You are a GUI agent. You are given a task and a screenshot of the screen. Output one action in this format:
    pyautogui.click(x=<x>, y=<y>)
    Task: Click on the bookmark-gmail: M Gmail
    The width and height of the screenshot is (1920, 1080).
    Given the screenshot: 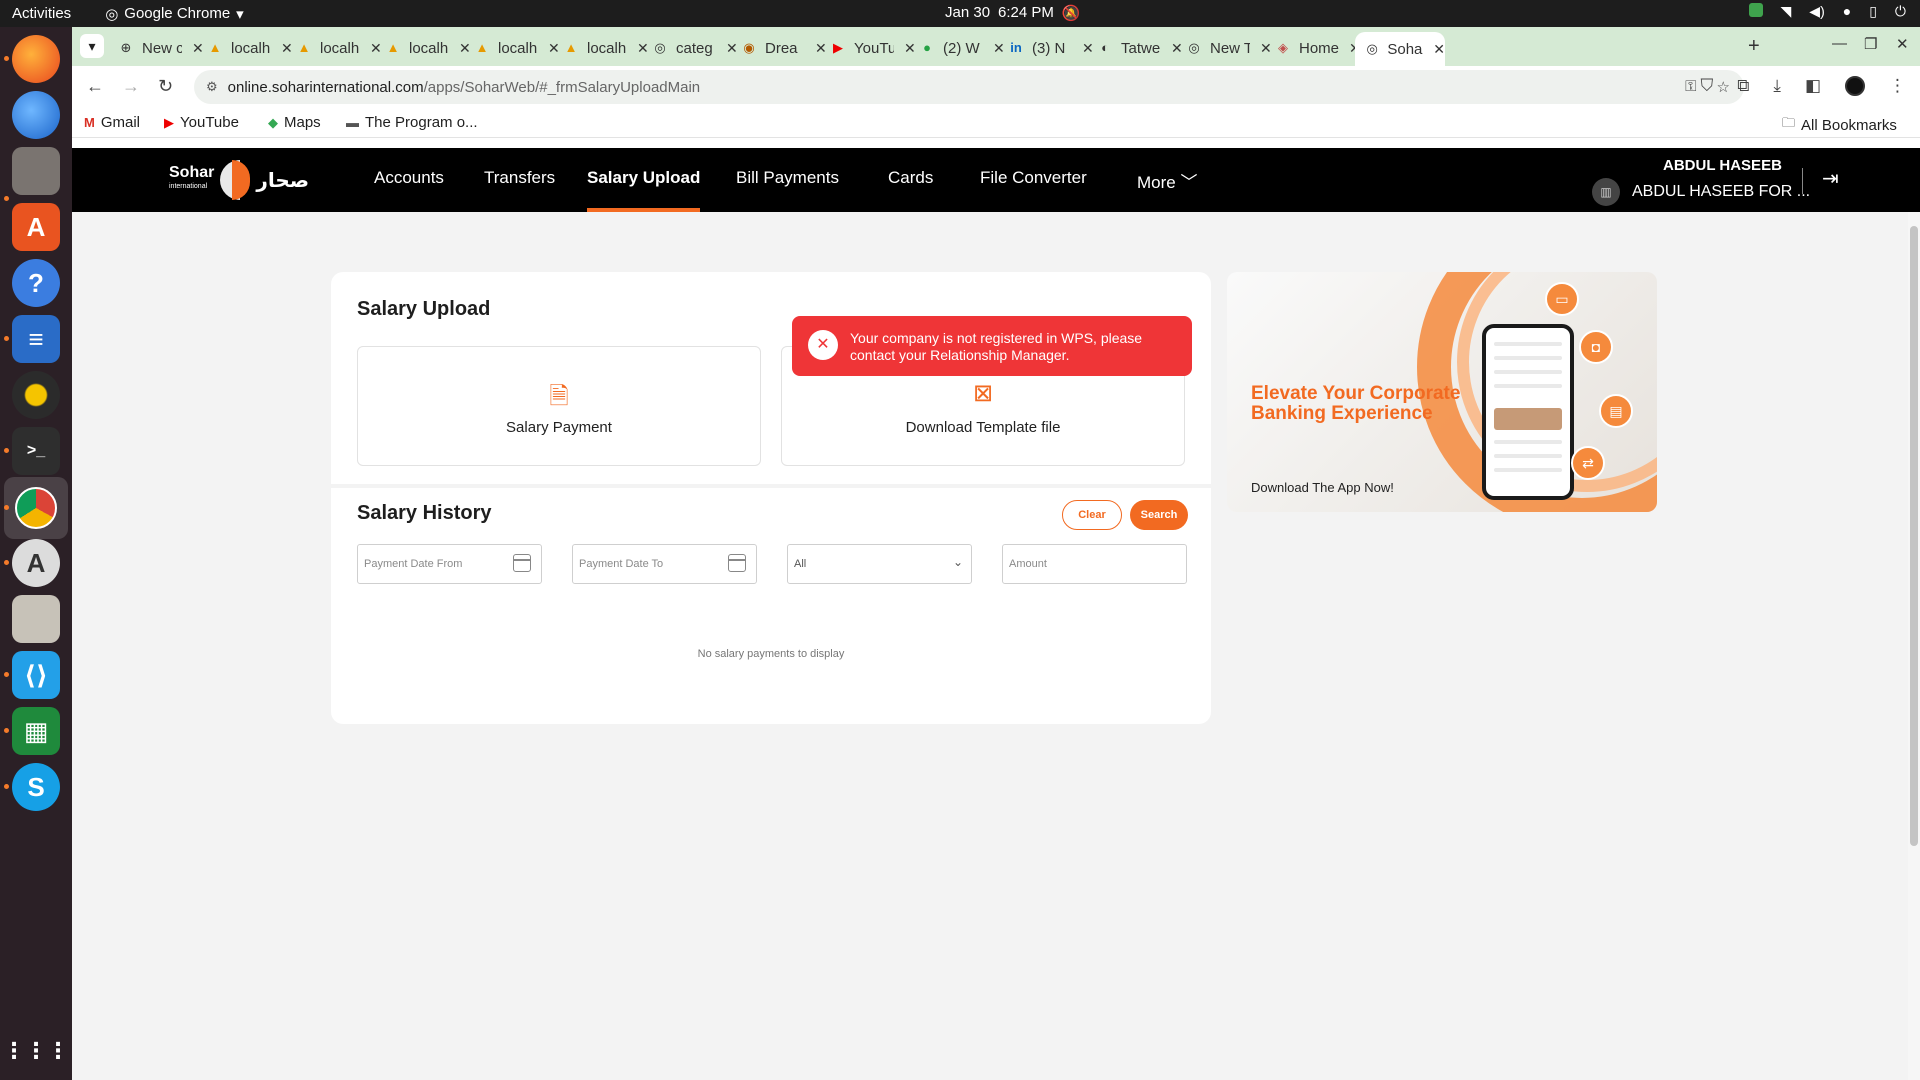 What is the action you would take?
    pyautogui.click(x=112, y=122)
    